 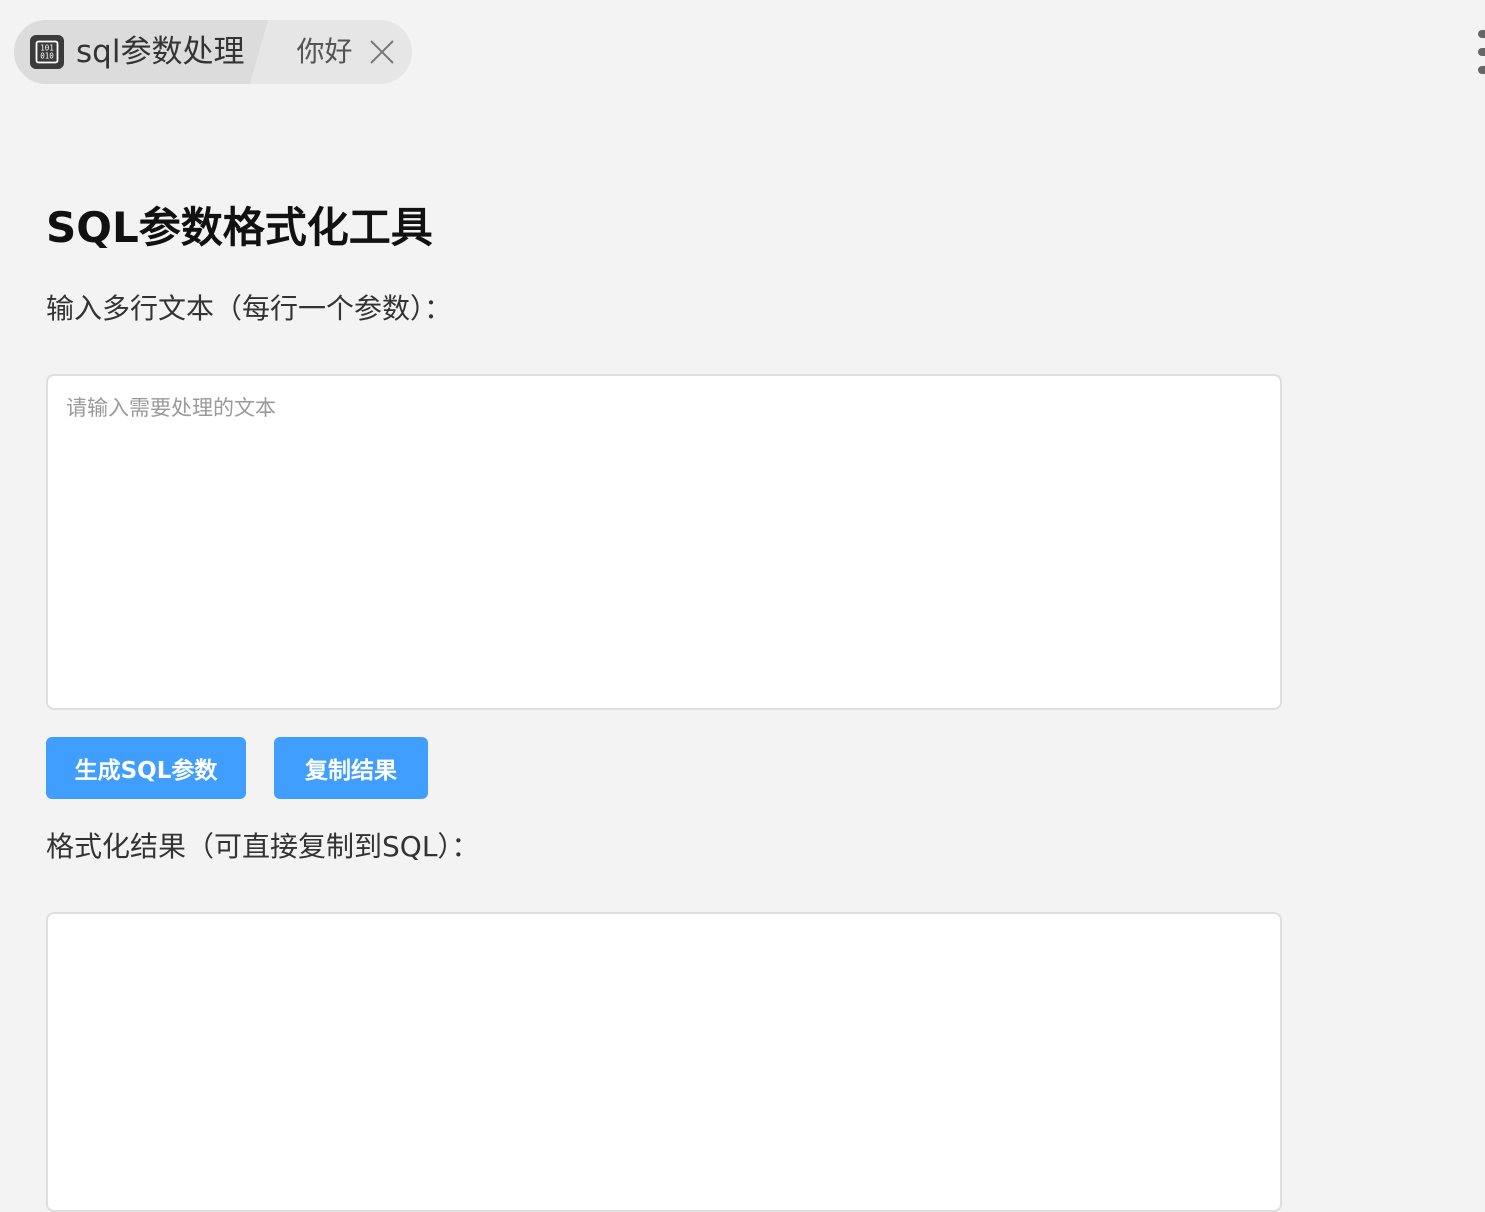 I want to click on page-title: SQL参数格式化工具, so click(x=239, y=227).